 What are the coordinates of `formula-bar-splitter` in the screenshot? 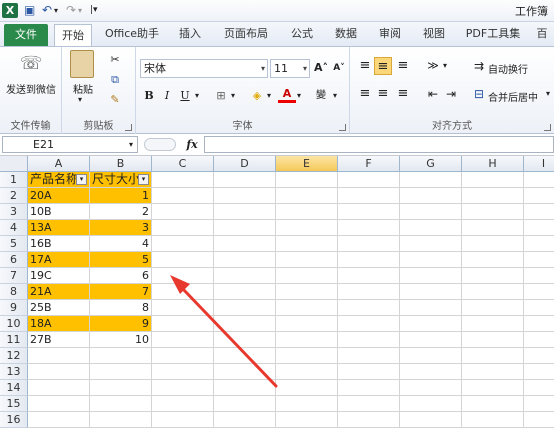 It's located at (160, 144).